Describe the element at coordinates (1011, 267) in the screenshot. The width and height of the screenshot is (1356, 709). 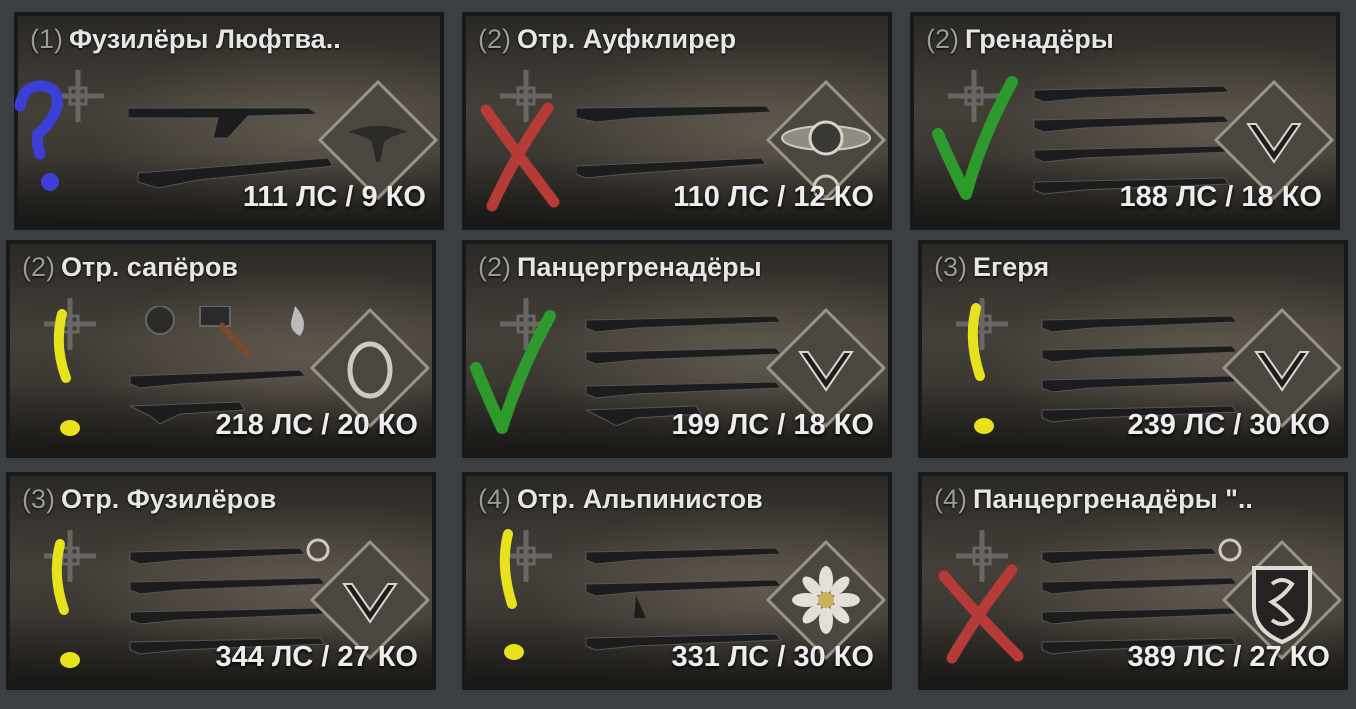
I see `squad-name: Егеря` at that location.